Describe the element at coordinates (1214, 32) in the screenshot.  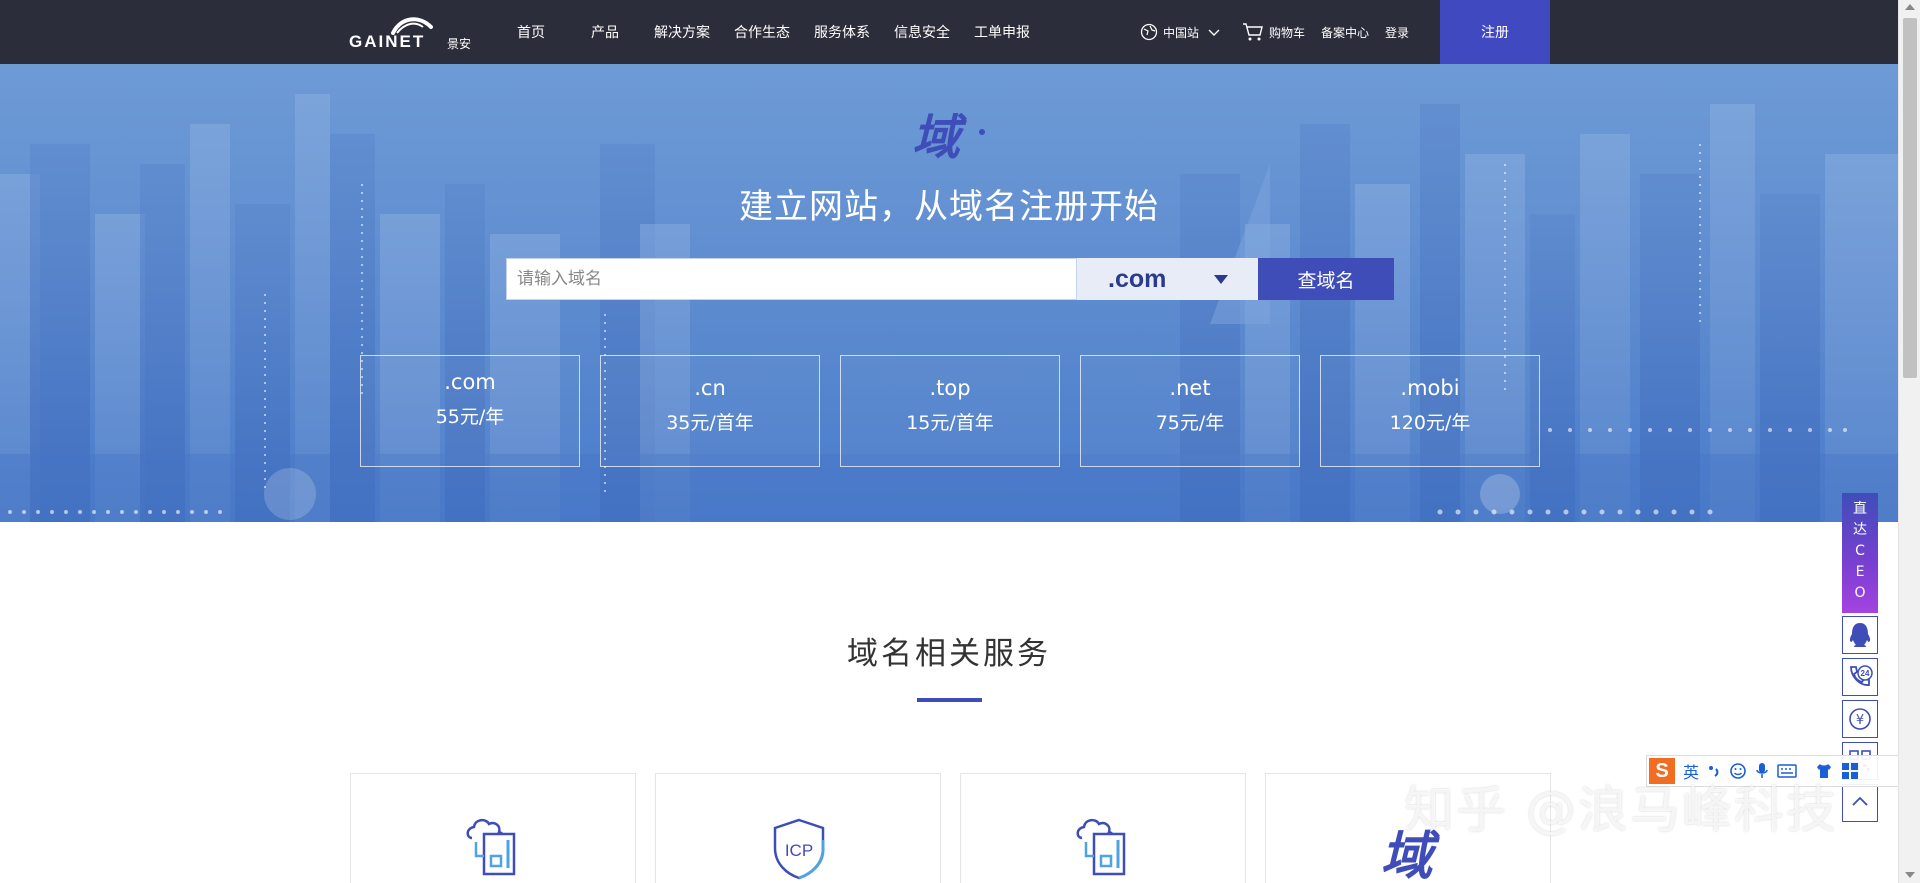
I see `chevron-down-icon` at that location.